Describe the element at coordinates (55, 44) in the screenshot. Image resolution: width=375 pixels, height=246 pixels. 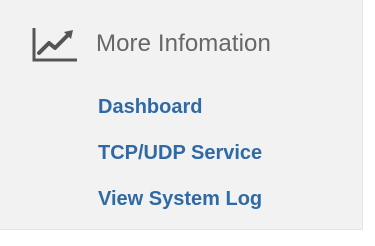
I see `line-chart-icon` at that location.